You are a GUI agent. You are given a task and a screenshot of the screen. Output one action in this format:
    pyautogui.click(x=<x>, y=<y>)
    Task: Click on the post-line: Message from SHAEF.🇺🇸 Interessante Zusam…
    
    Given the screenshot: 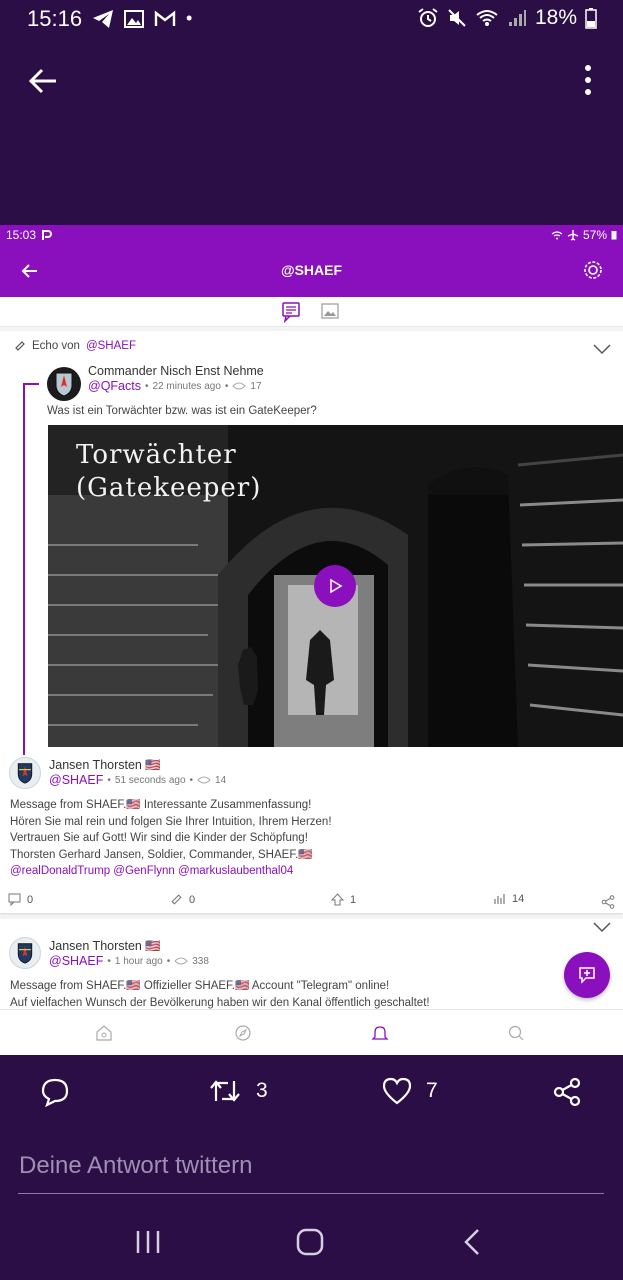 What is the action you would take?
    pyautogui.click(x=161, y=805)
    